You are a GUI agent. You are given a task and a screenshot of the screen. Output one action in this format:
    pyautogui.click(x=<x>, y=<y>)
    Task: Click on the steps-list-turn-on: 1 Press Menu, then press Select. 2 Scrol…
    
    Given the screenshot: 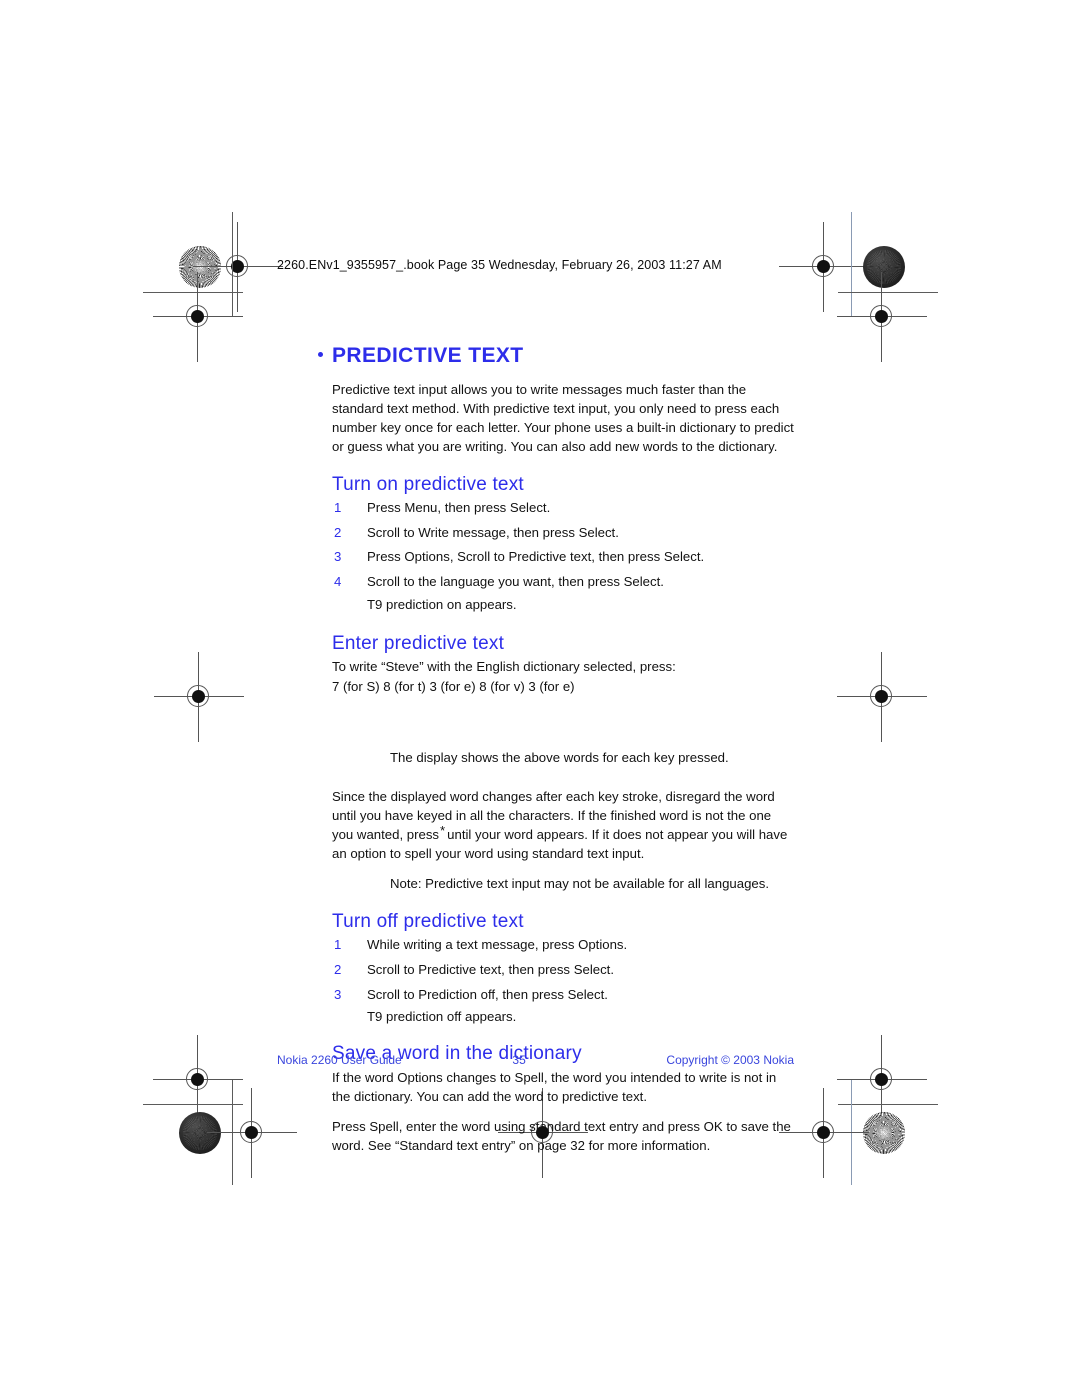 What is the action you would take?
    pyautogui.click(x=563, y=545)
    